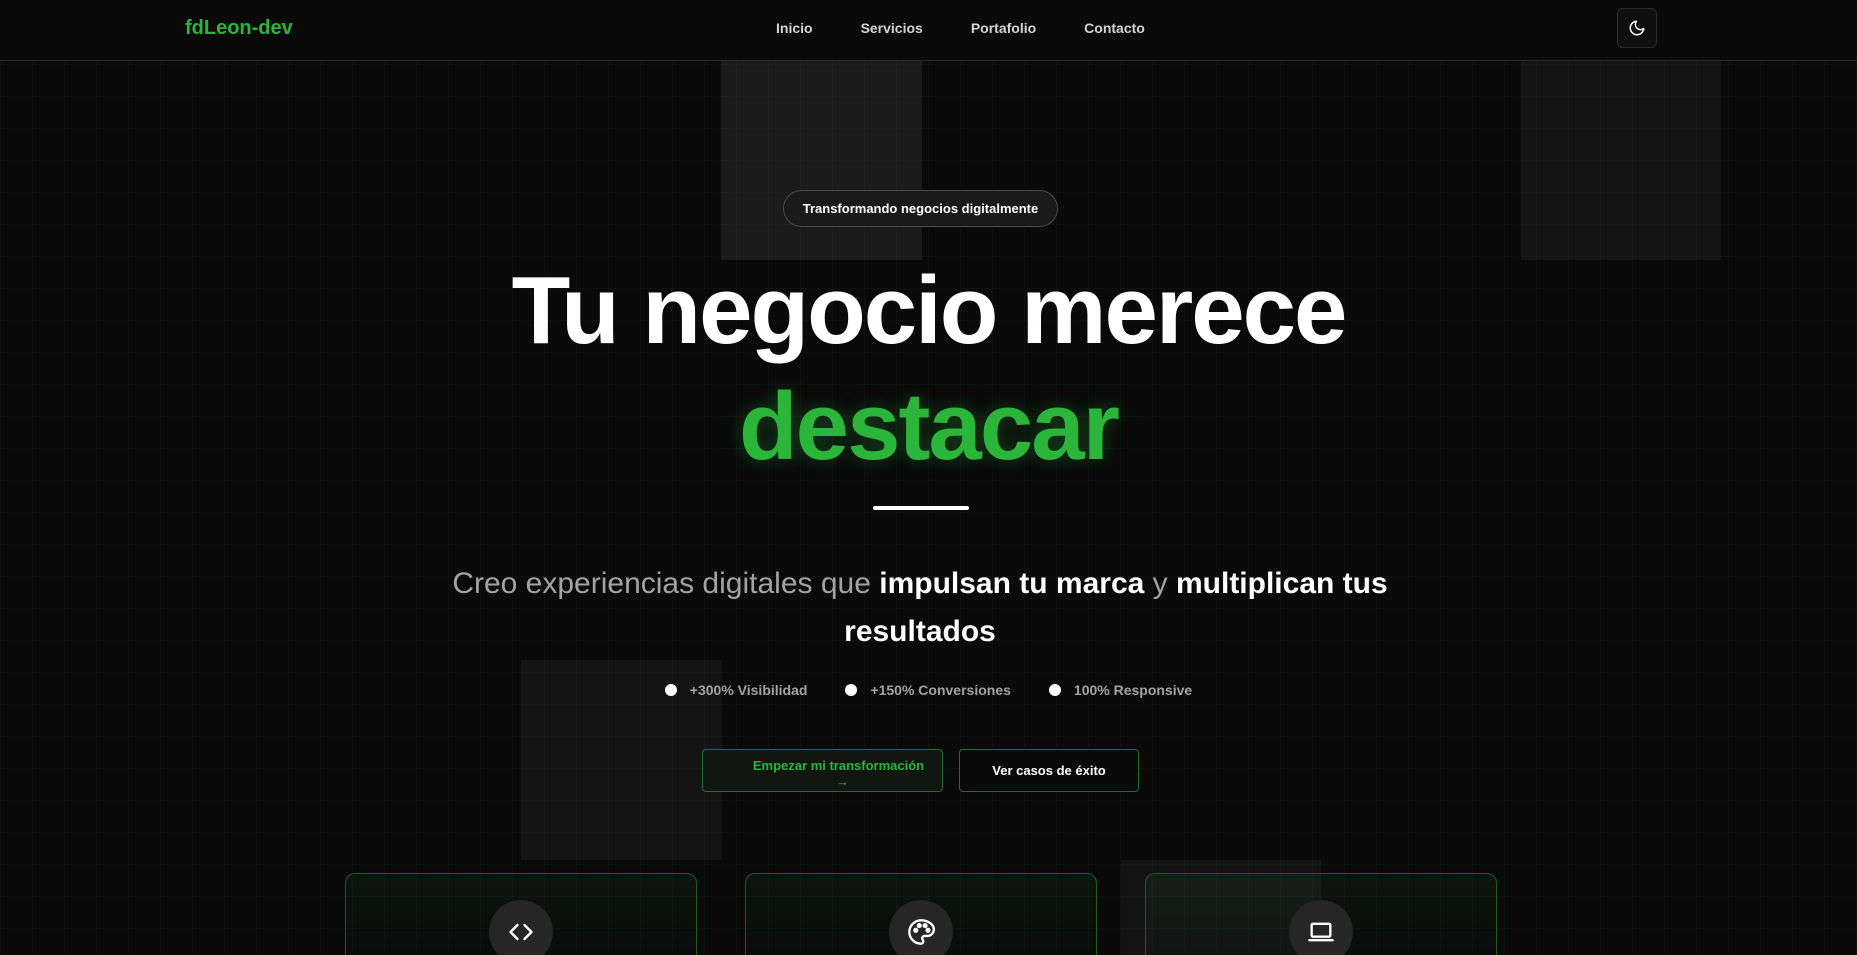  I want to click on view-success-cases-button: Ver casos de éxito, so click(1049, 770).